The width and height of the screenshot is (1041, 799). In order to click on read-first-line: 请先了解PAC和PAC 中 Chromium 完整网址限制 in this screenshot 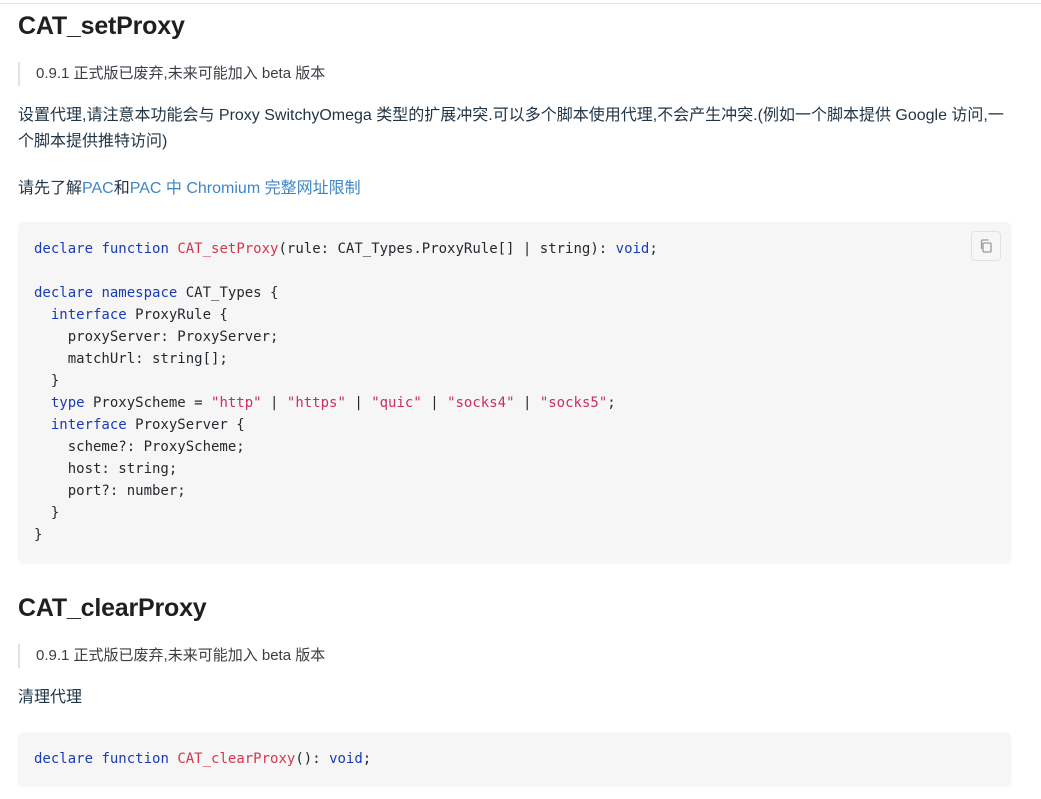, I will do `click(189, 189)`.